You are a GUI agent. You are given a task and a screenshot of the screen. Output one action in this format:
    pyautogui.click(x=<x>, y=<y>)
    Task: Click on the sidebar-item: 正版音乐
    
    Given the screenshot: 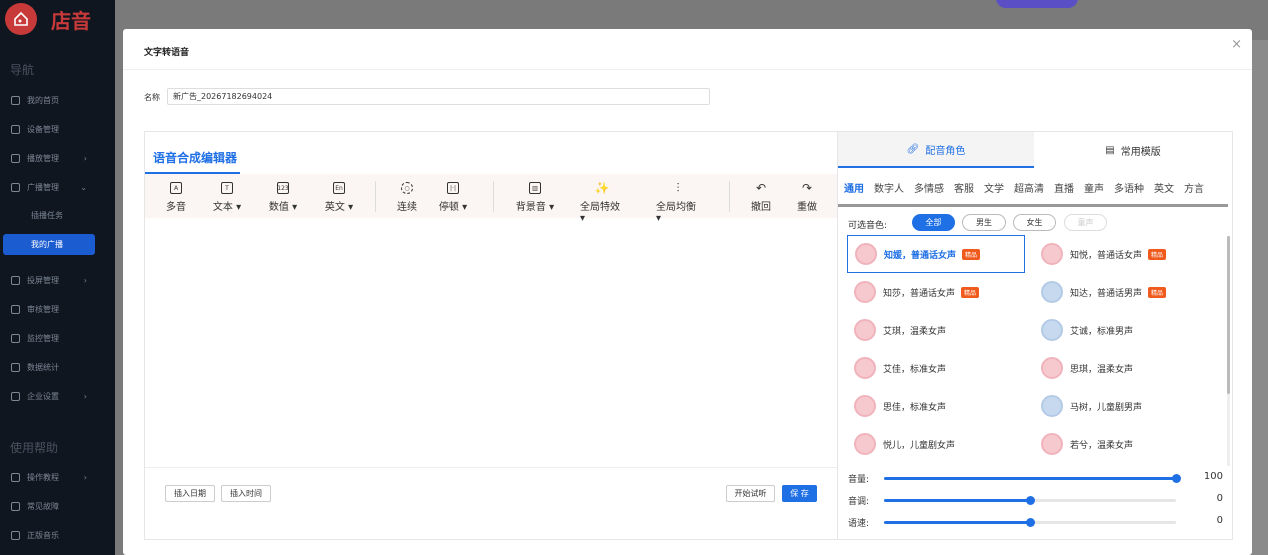 What is the action you would take?
    pyautogui.click(x=57, y=535)
    